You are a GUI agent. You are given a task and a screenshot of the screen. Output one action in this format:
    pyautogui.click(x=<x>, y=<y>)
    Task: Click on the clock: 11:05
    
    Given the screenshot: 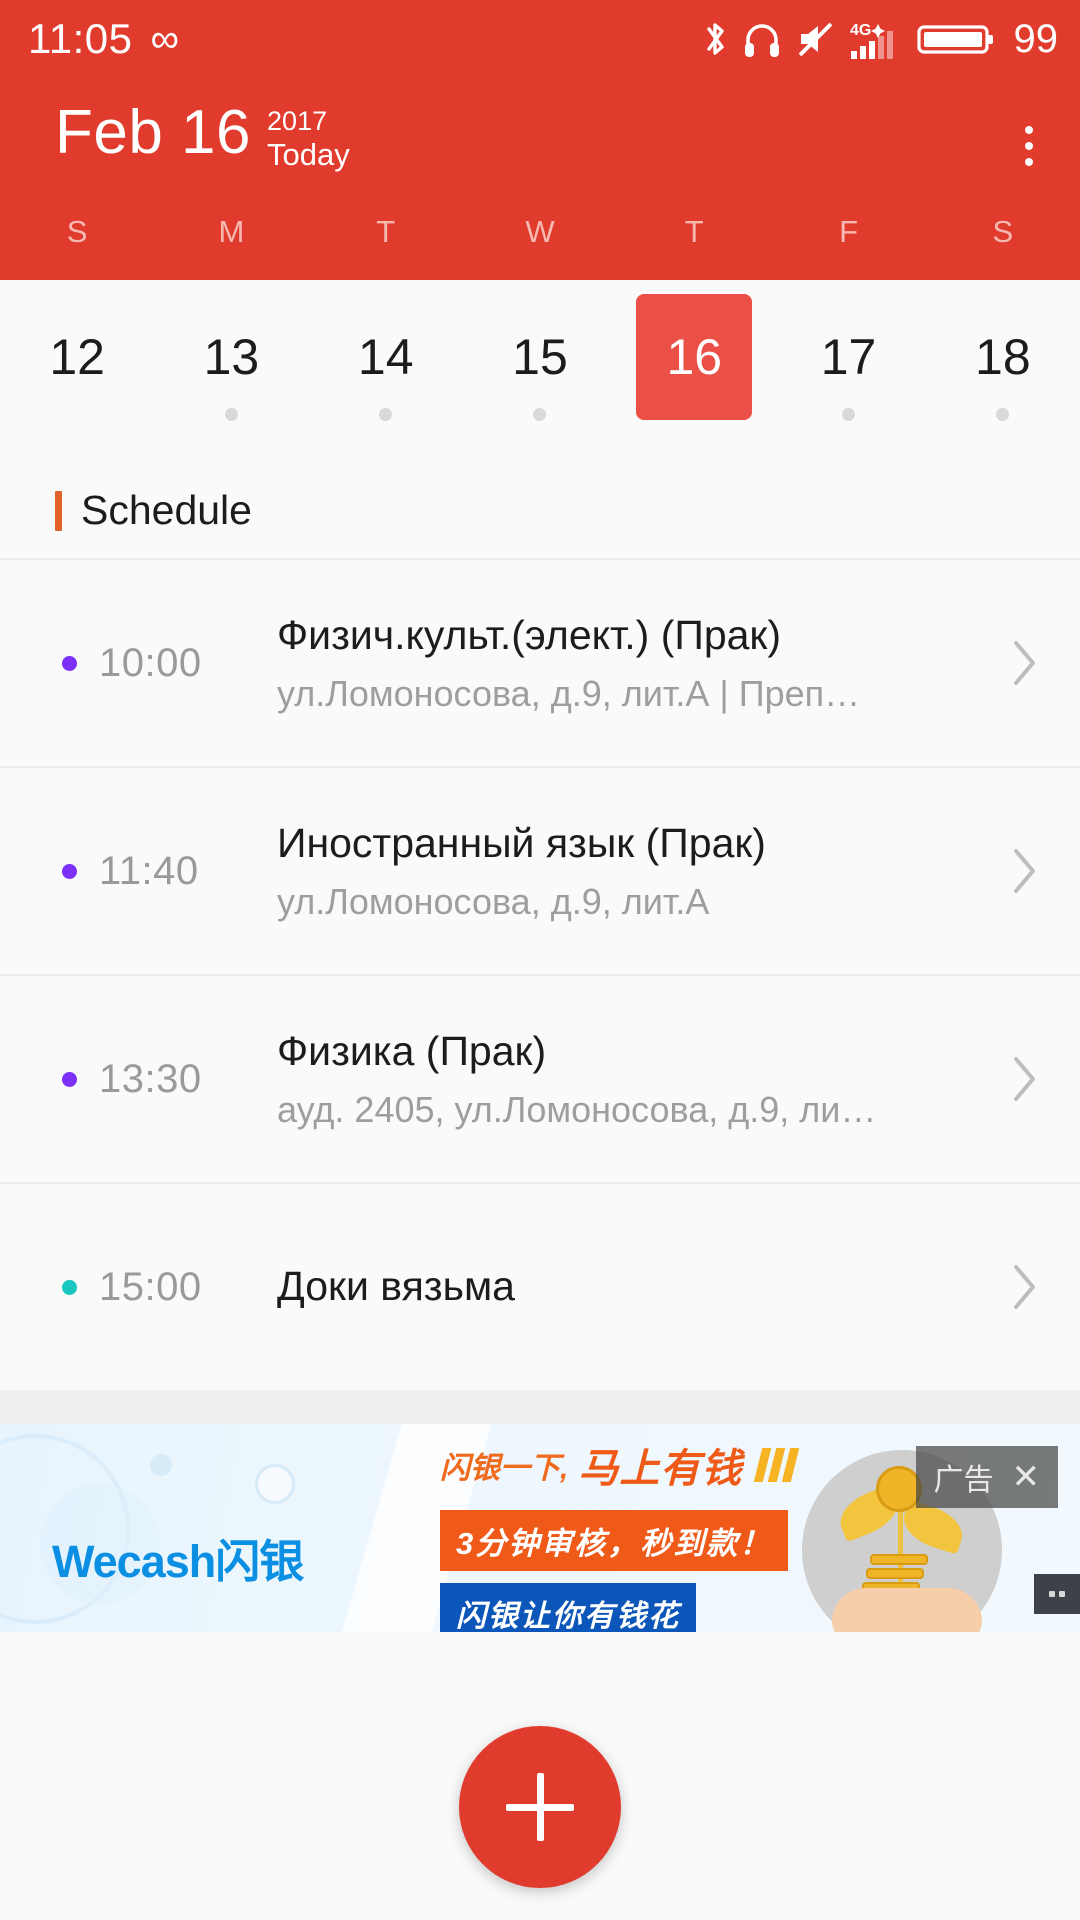 What is the action you would take?
    pyautogui.click(x=80, y=38)
    